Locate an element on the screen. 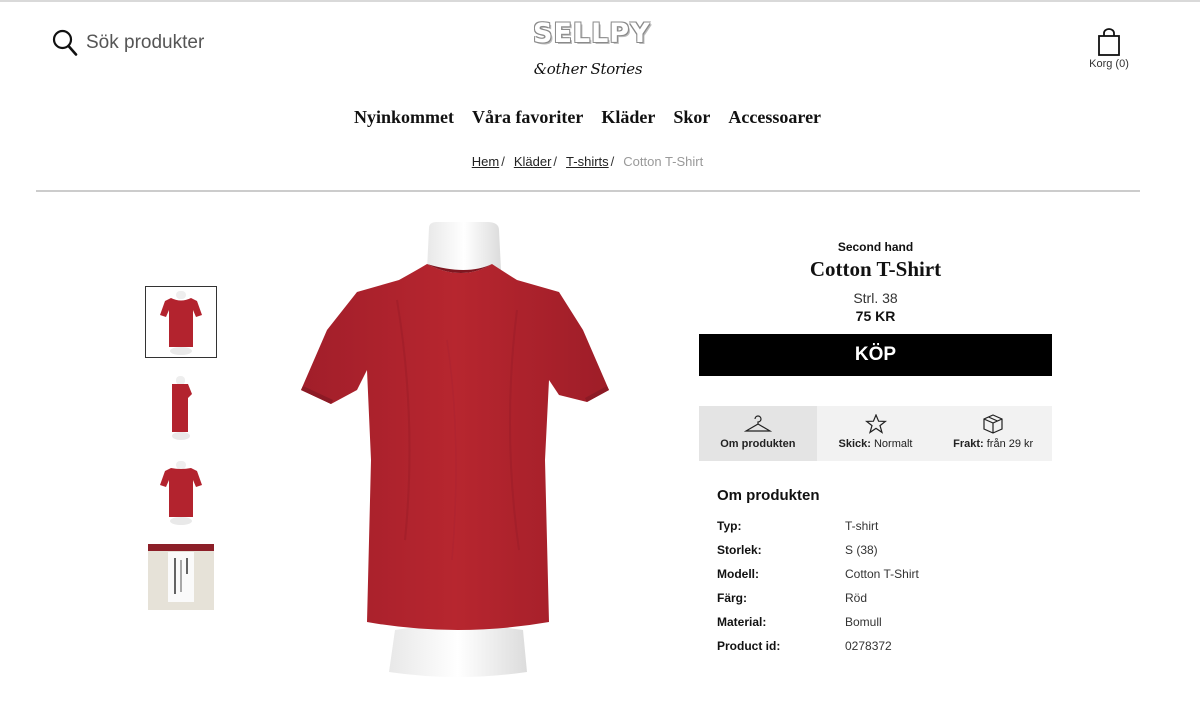 The height and width of the screenshot is (722, 1200). breadcrumb-klader: Kläder is located at coordinates (533, 161).